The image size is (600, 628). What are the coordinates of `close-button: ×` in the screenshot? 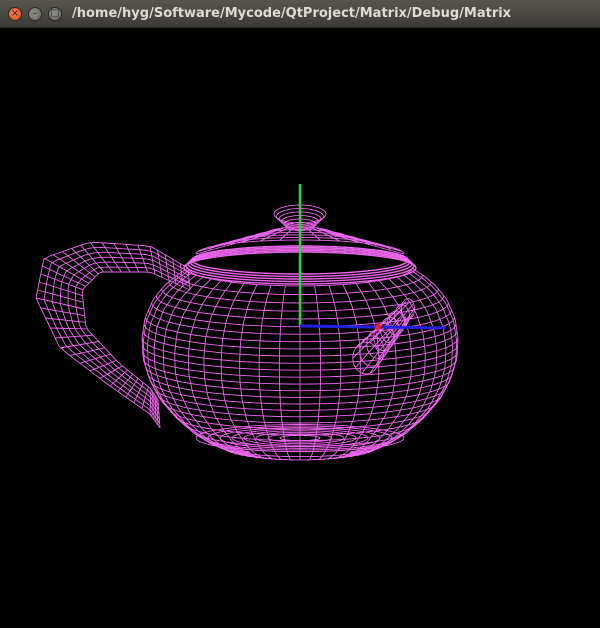 It's located at (15, 14).